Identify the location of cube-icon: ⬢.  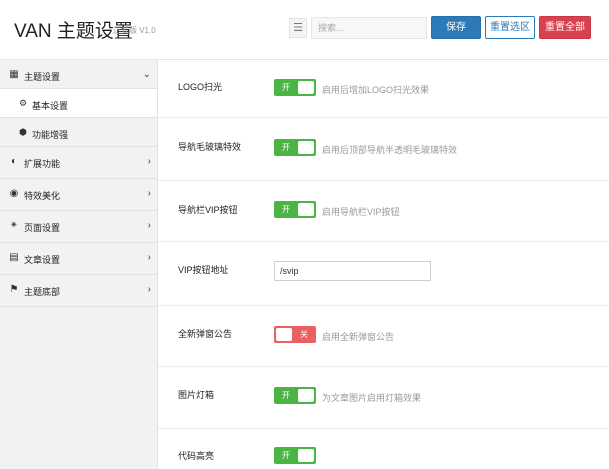
(23, 132).